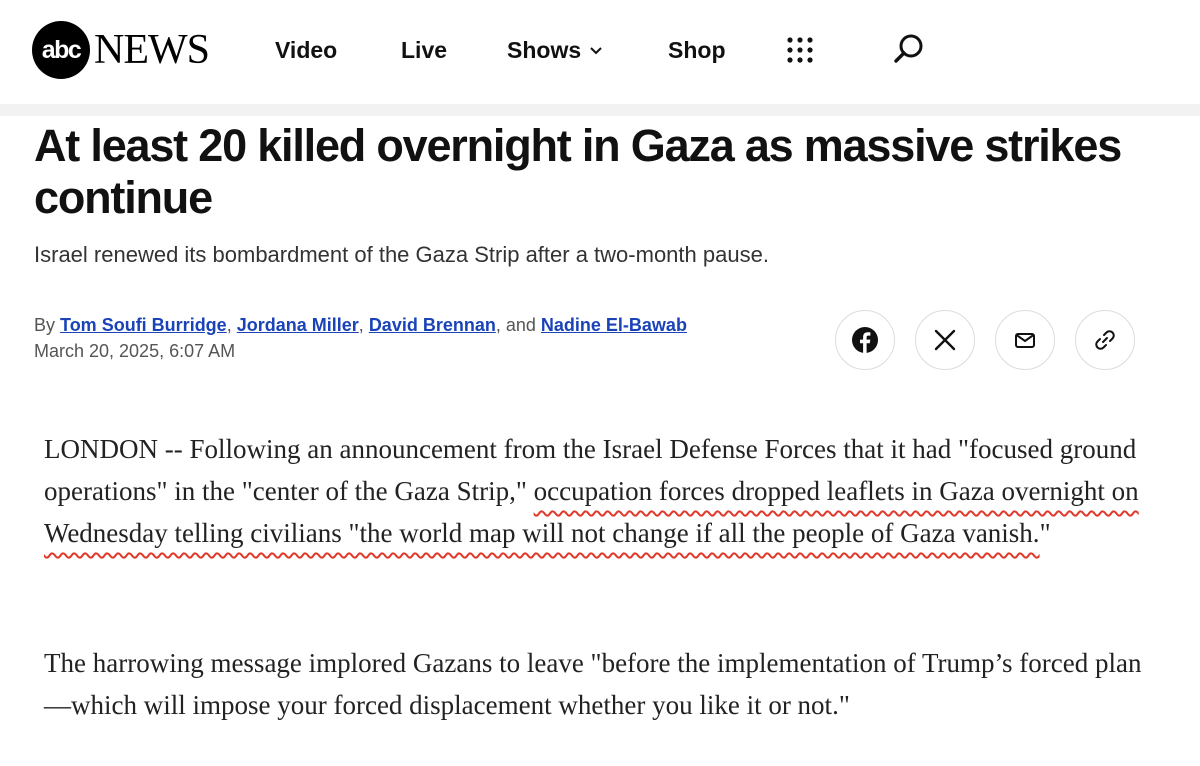  I want to click on nav-live-label: Live, so click(424, 50).